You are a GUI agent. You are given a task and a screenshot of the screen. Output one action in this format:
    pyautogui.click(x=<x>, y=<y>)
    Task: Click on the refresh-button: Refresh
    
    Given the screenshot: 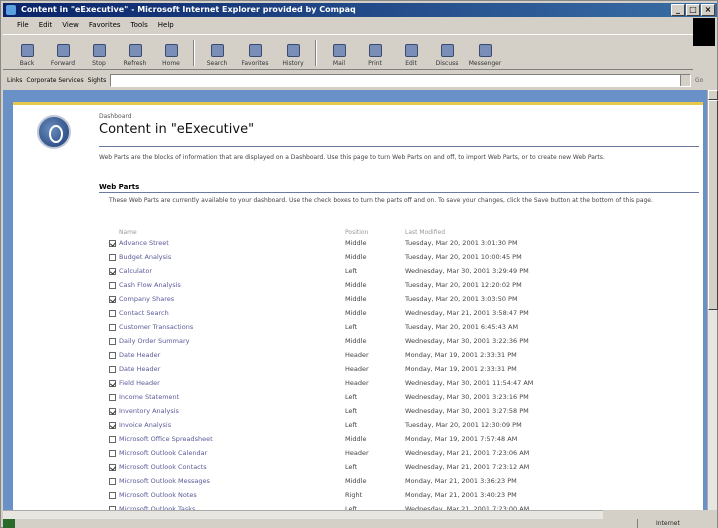 What is the action you would take?
    pyautogui.click(x=135, y=52)
    